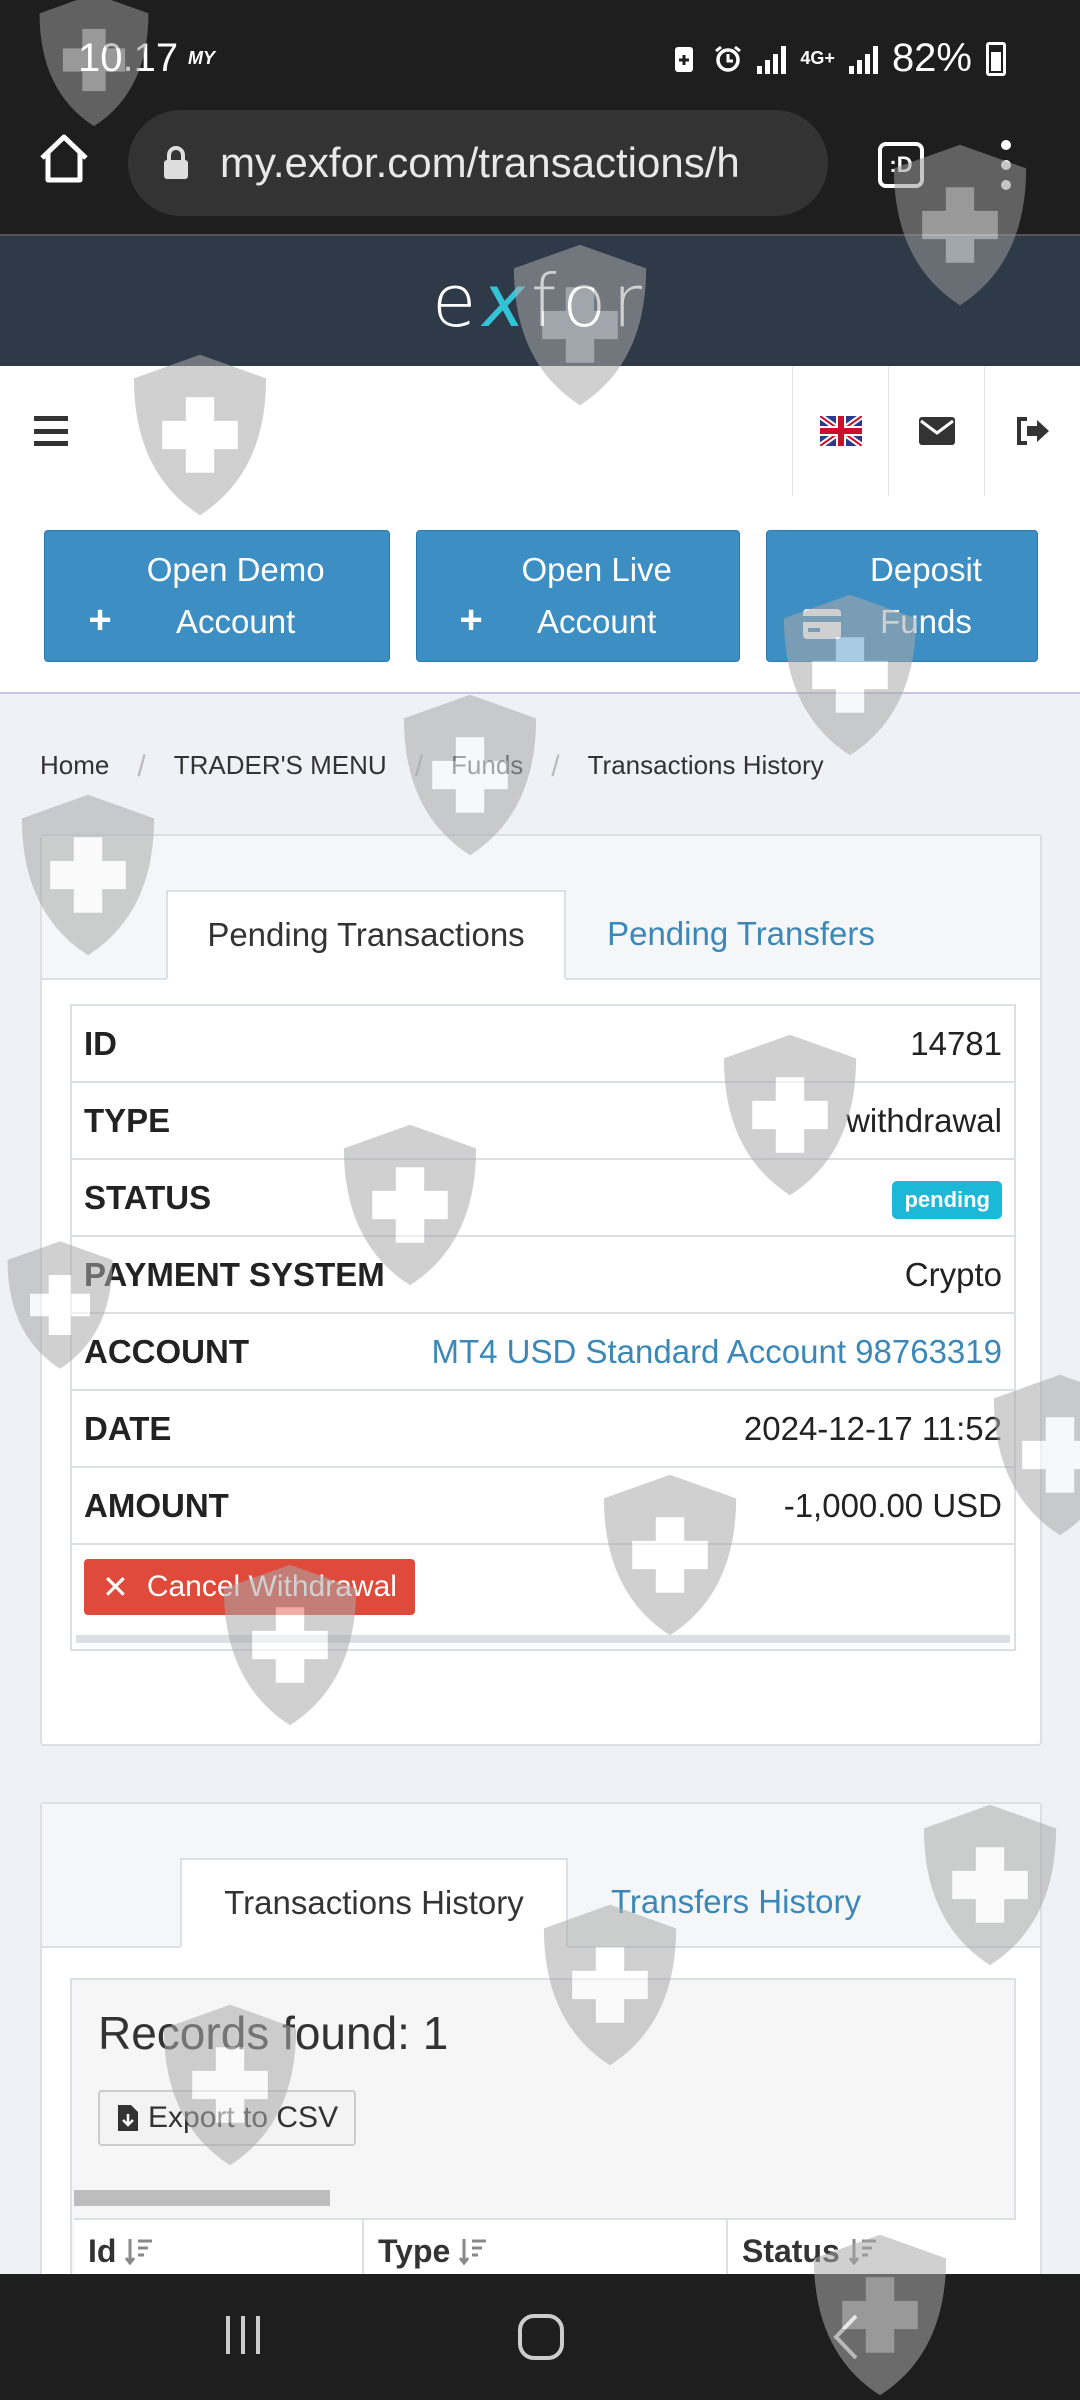 The image size is (1080, 2400). What do you see at coordinates (736, 1903) in the screenshot?
I see `tab-transfers-history: Transfers History` at bounding box center [736, 1903].